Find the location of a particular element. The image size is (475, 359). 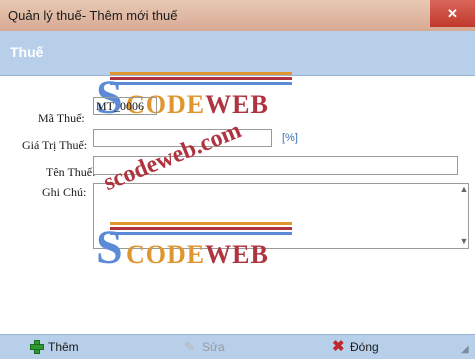

gia-tri-thue-input is located at coordinates (182, 138).